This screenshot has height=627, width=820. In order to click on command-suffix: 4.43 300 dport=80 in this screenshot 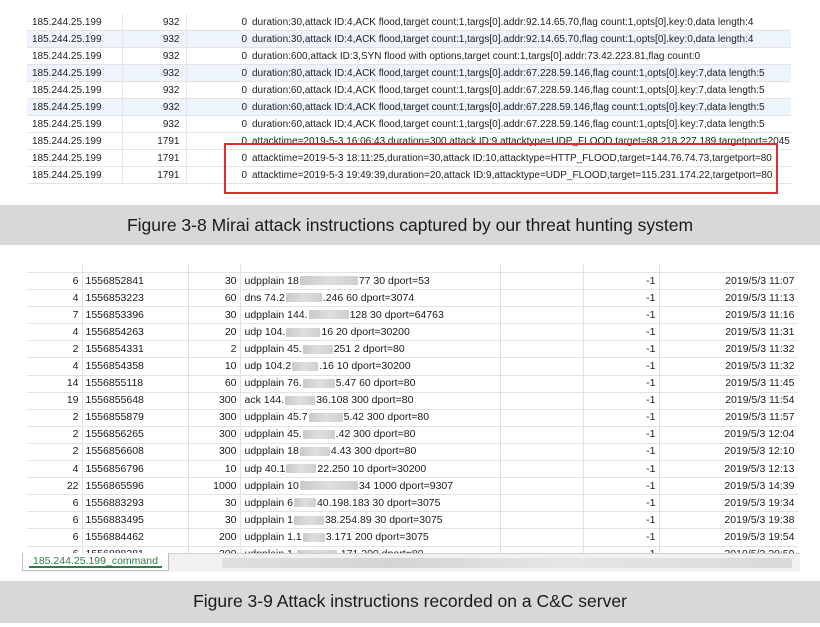, I will do `click(373, 451)`.